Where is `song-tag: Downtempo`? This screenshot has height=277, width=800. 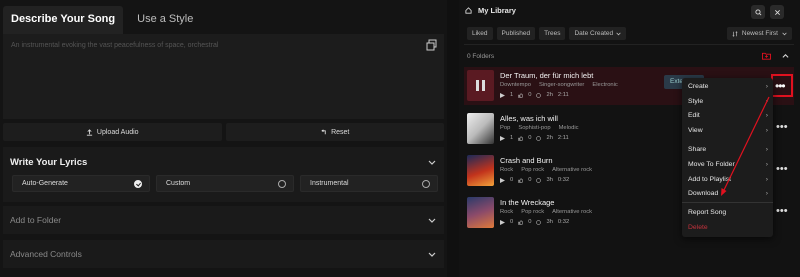
song-tag: Downtempo is located at coordinates (515, 85).